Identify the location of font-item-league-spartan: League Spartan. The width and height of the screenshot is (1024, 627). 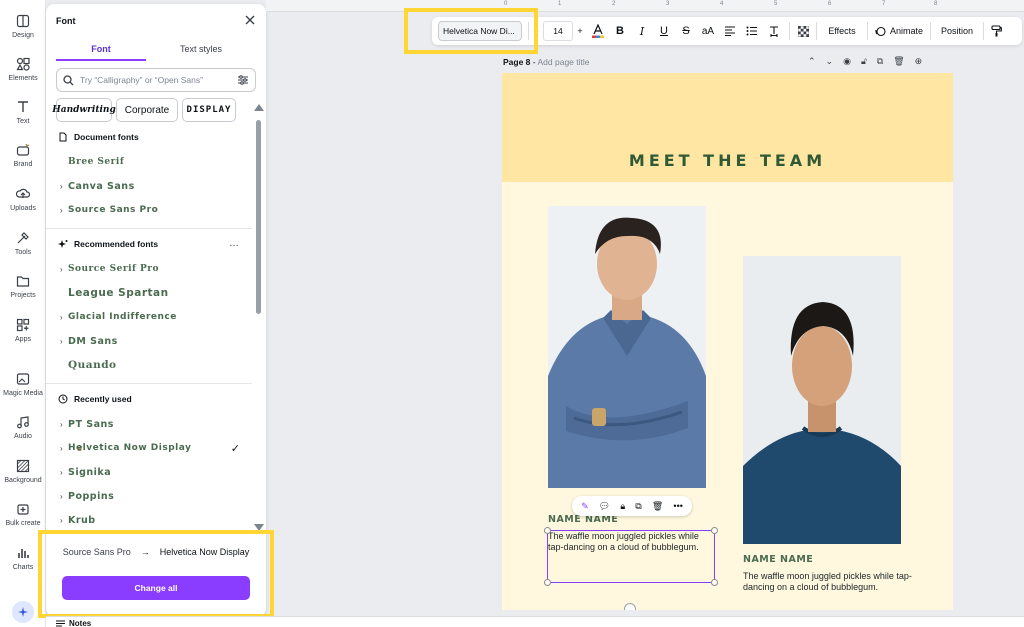
(155, 293).